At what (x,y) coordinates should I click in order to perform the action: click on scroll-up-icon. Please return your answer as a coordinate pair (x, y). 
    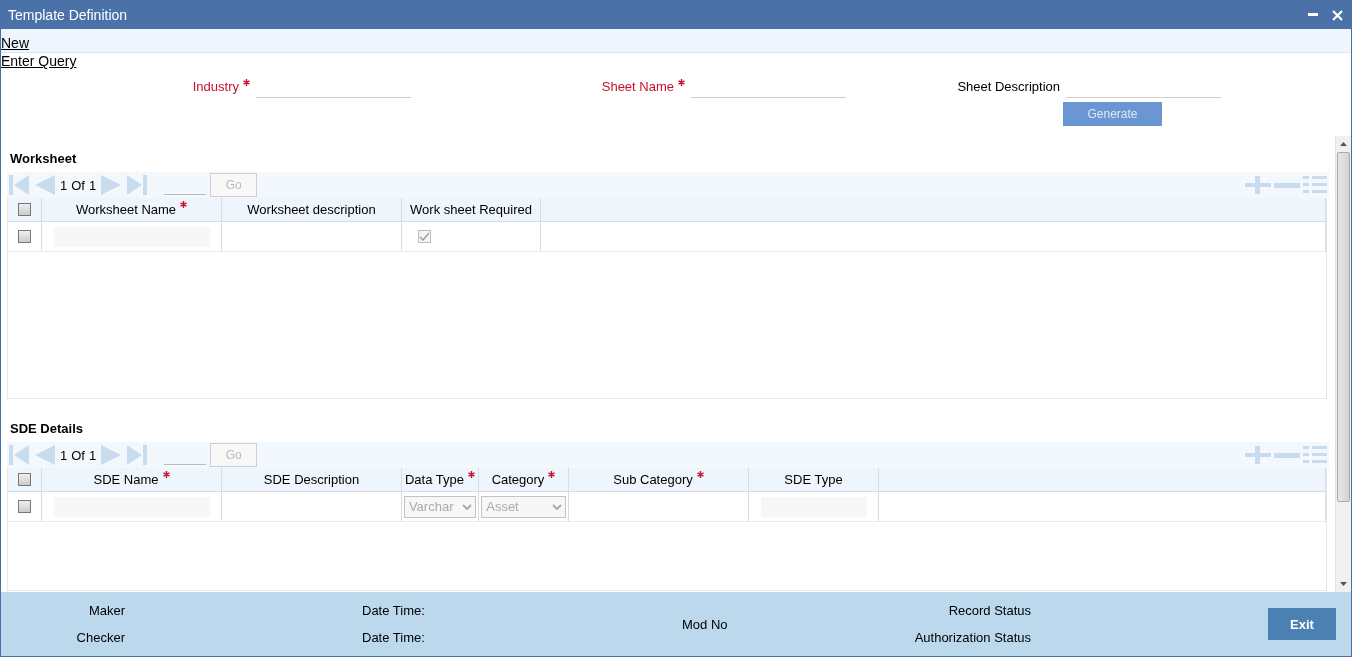
    Looking at the image, I should click on (1343, 144).